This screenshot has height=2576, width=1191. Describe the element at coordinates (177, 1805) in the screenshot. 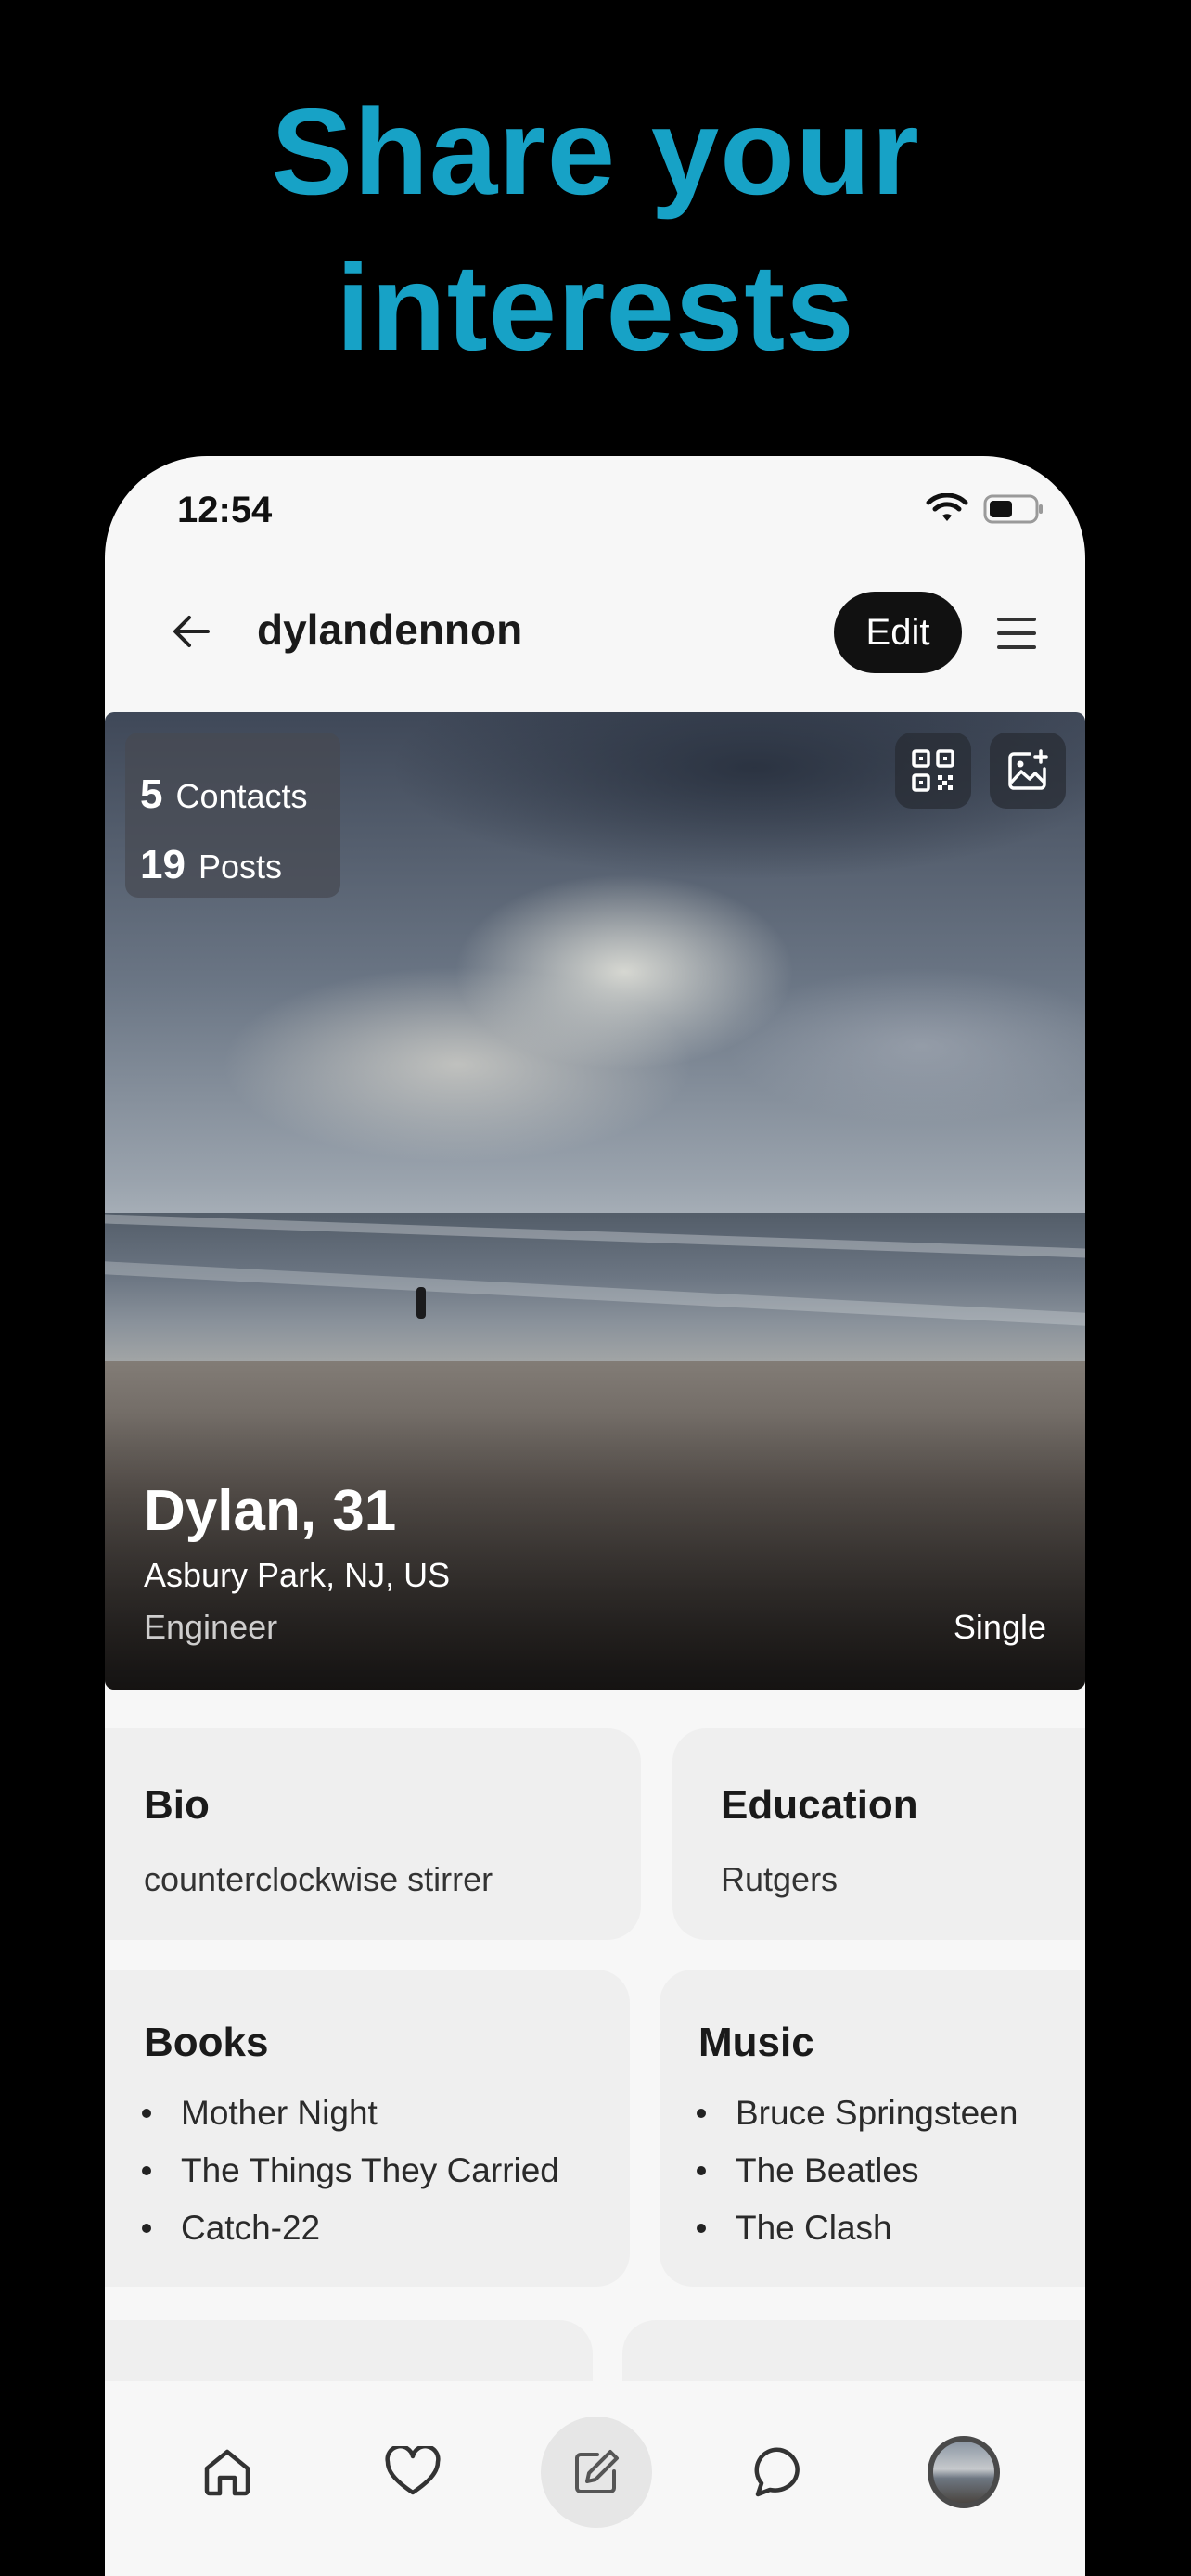

I see `card-title: Bio` at that location.